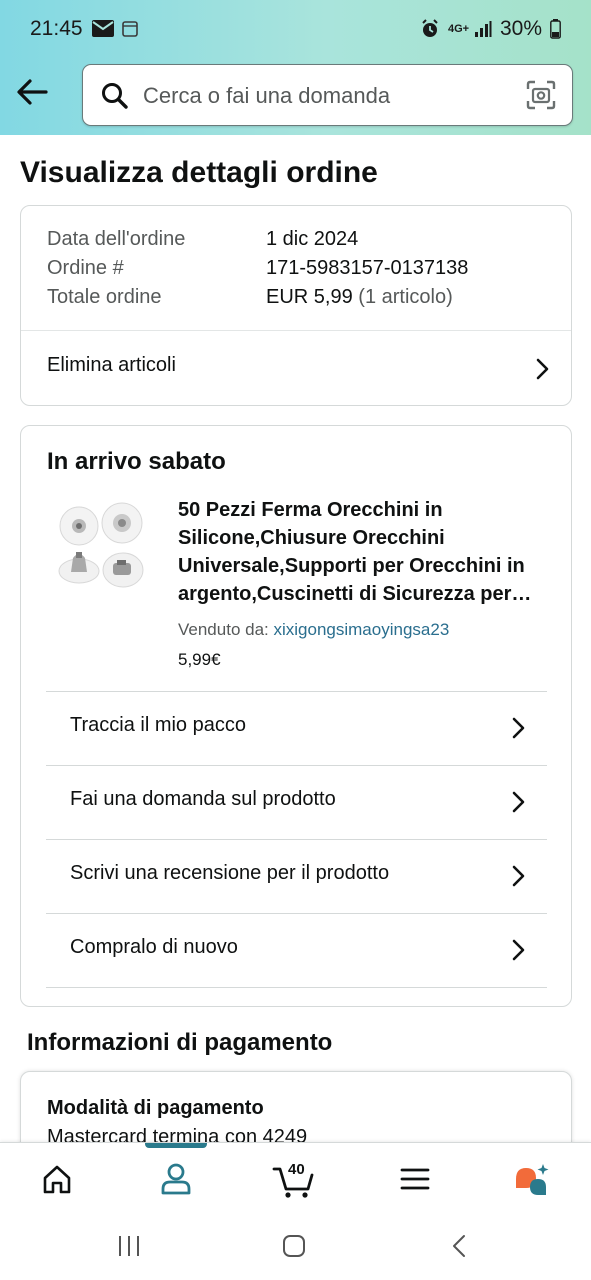 Image resolution: width=591 pixels, height=1280 pixels. I want to click on battery-percent: 30%, so click(520, 28).